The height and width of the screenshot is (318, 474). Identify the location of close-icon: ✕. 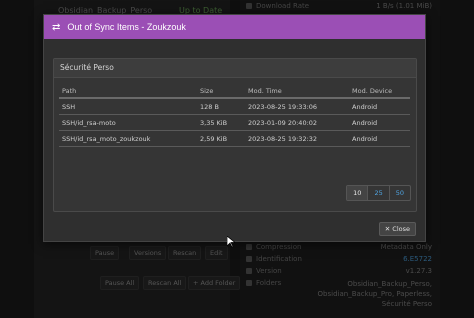
(387, 229).